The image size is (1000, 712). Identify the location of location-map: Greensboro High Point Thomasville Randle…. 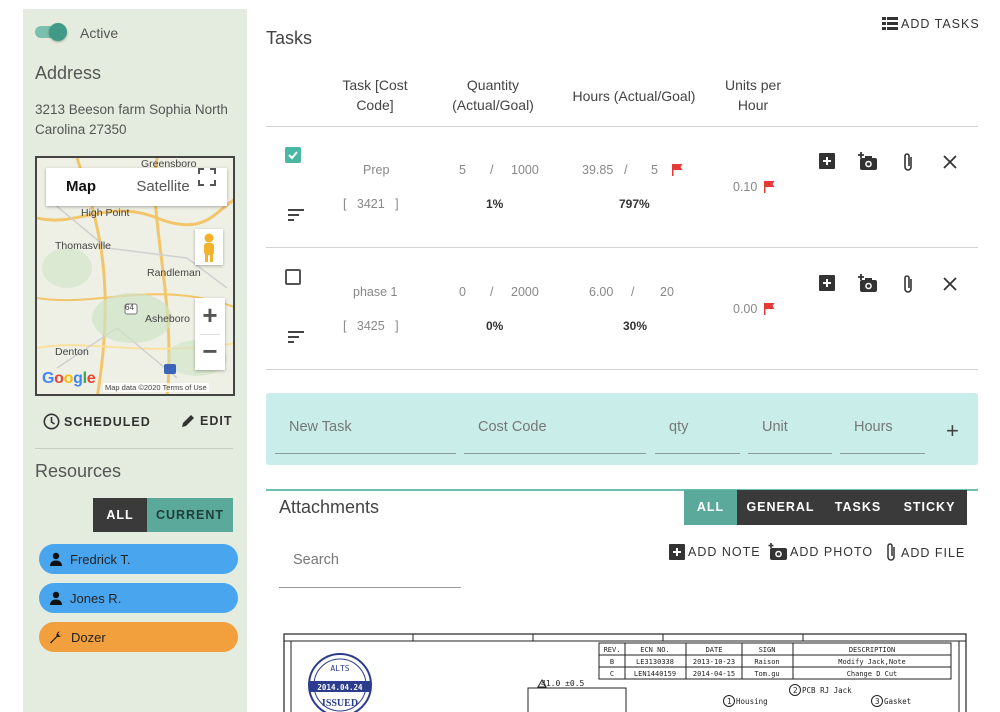
(135, 276).